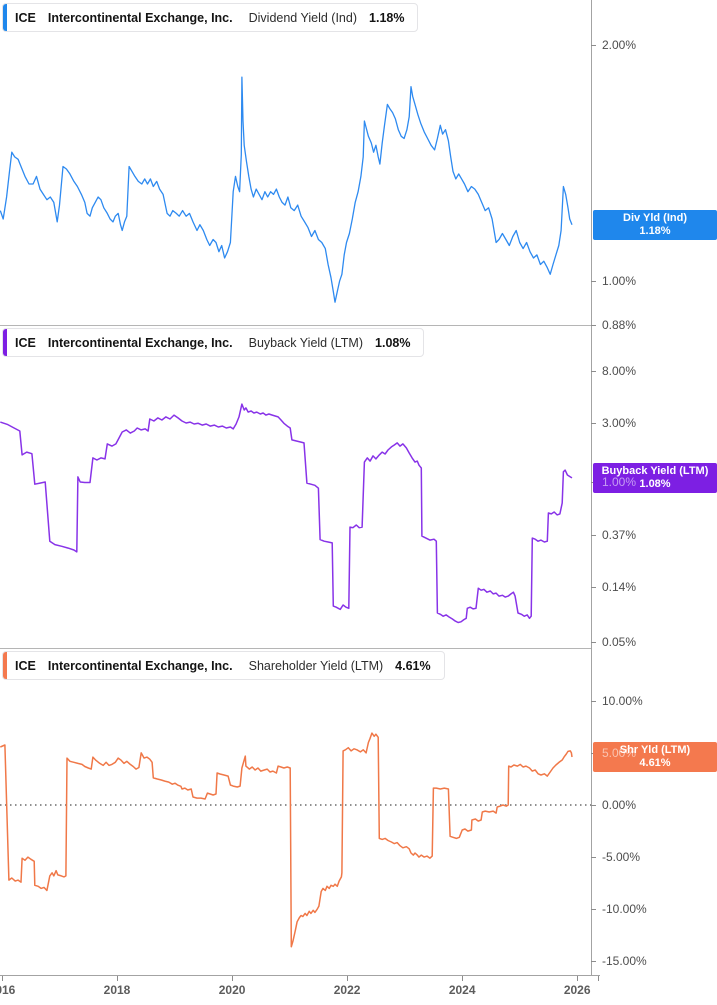 This screenshot has height=1005, width=717. I want to click on y-axis-label: 0.00%, so click(619, 805).